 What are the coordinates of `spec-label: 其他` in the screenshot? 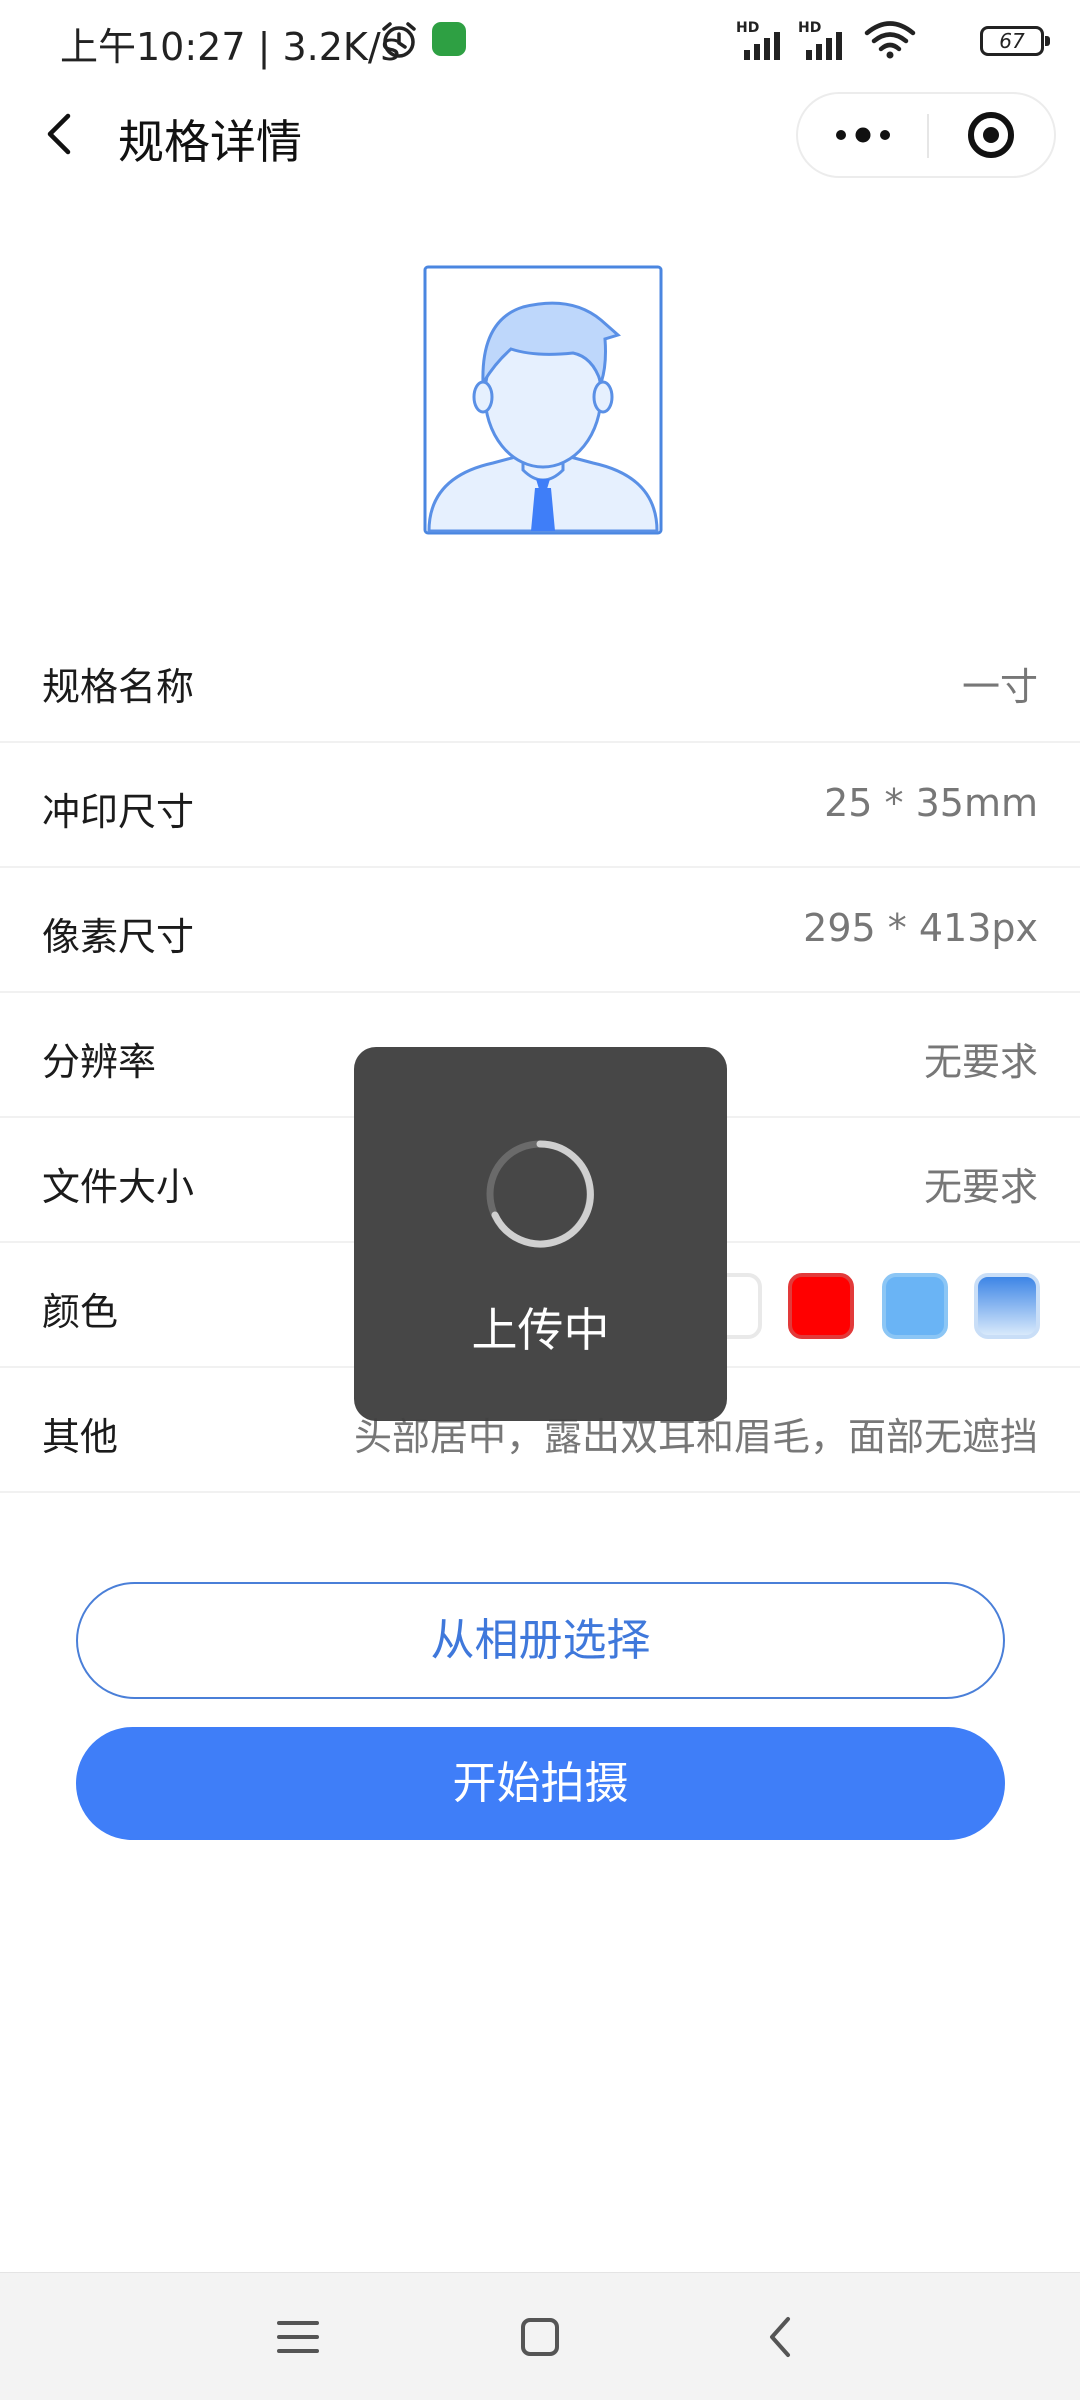 It's located at (80, 1437).